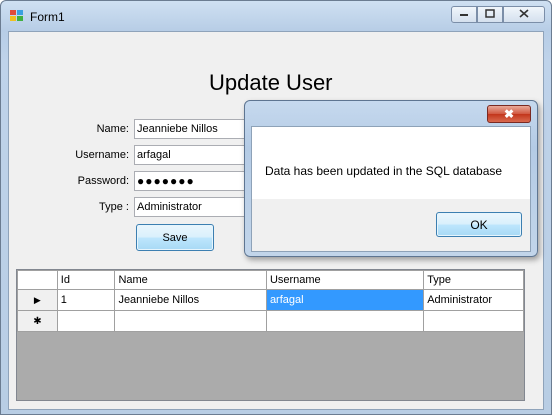 This screenshot has height=417, width=554. What do you see at coordinates (473, 280) in the screenshot?
I see `column-header-type: Type` at bounding box center [473, 280].